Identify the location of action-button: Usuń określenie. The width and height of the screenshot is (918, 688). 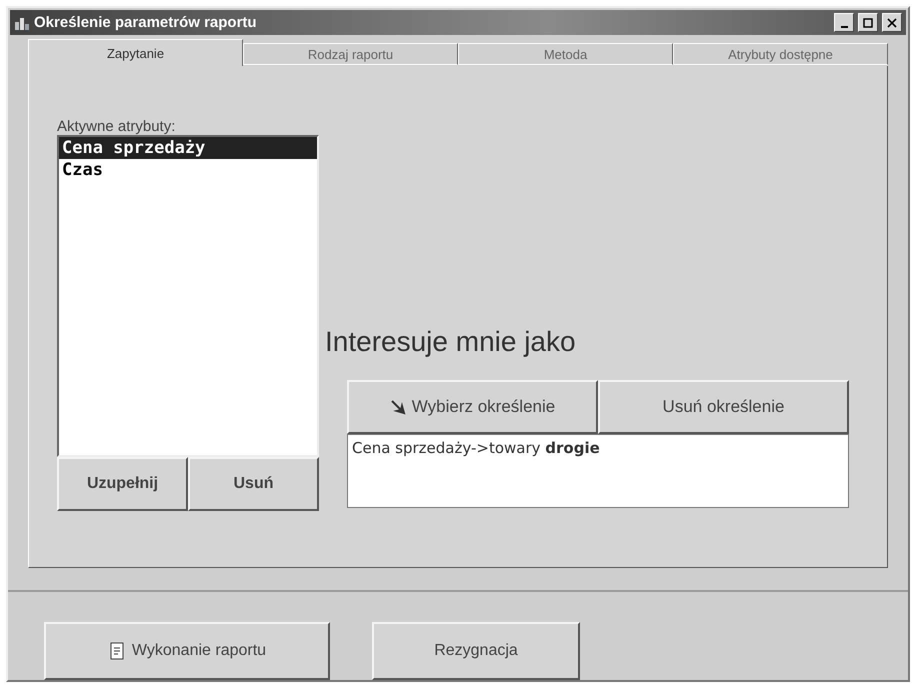
(723, 407).